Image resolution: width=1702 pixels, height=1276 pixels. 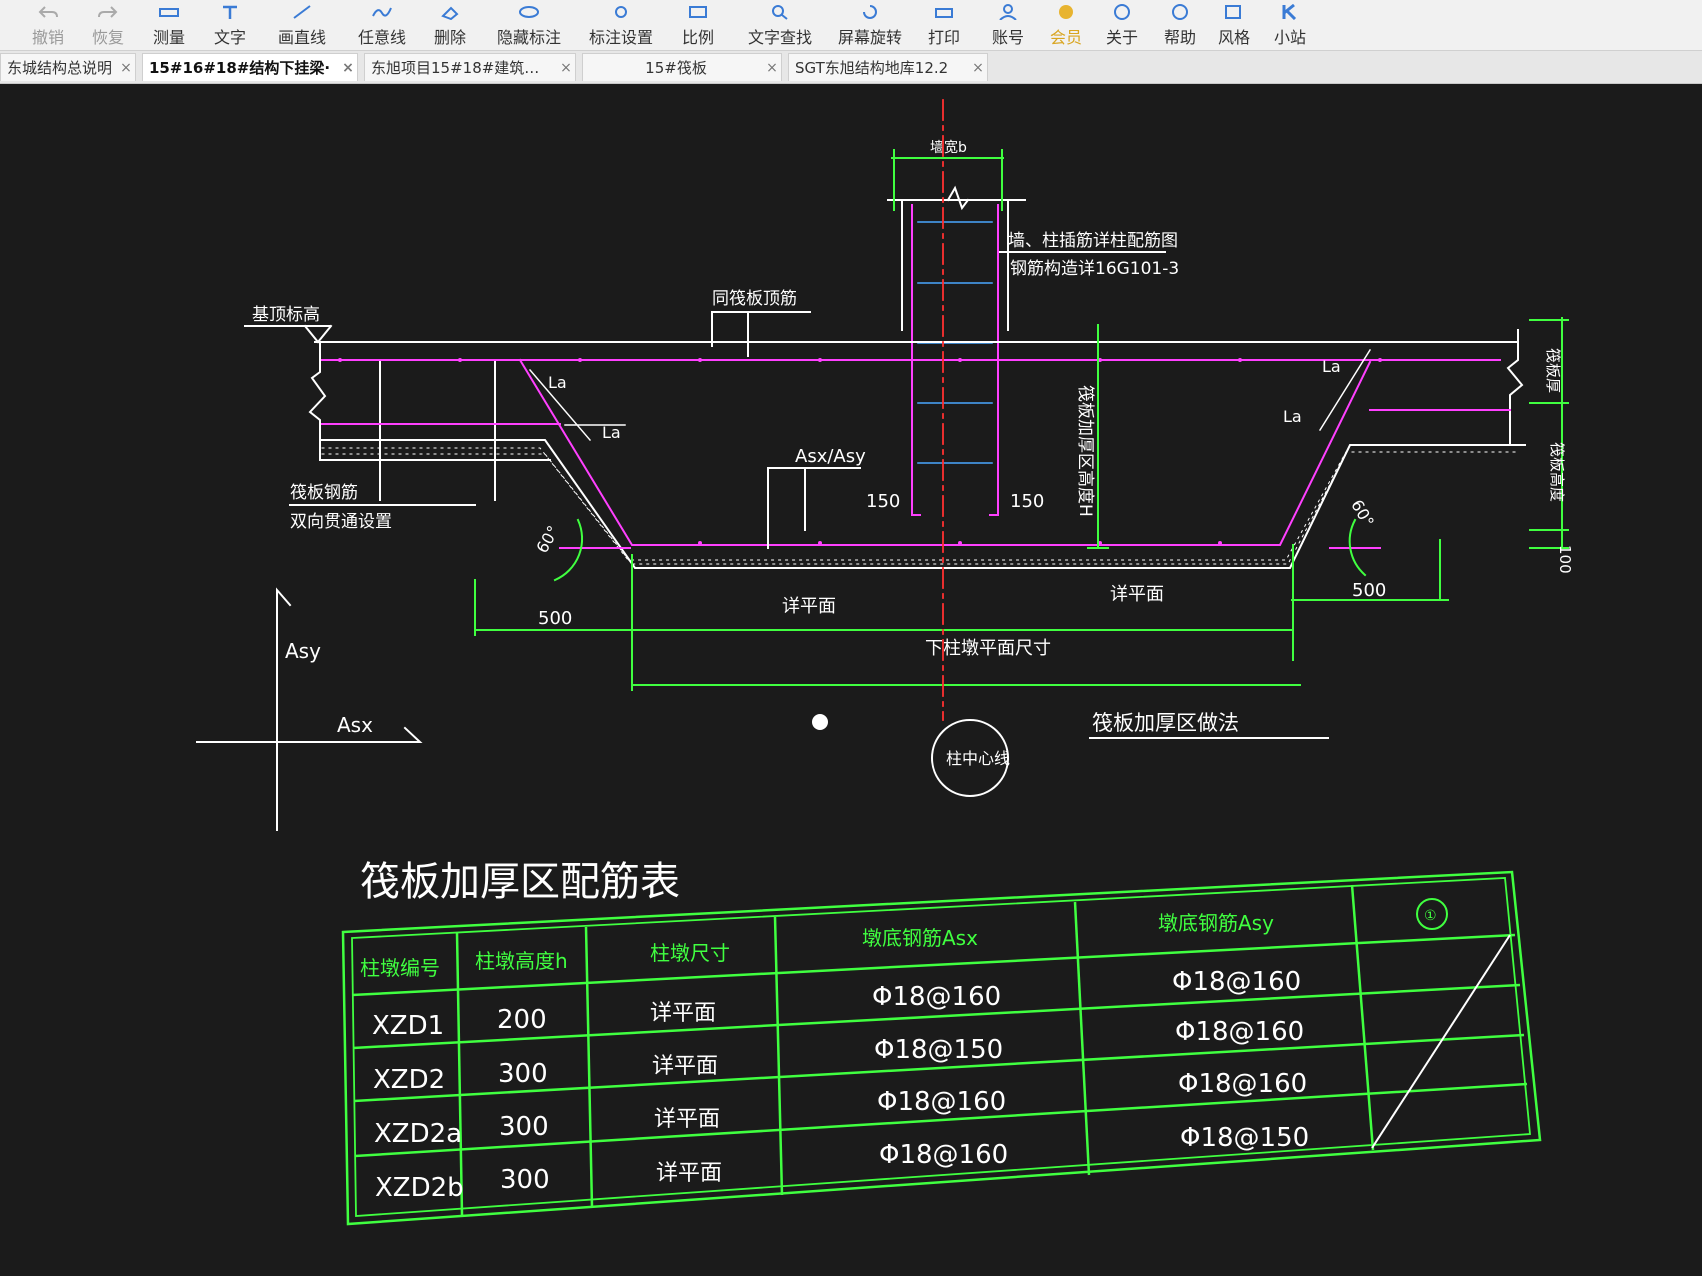 I want to click on axis-asx-label: Asx, so click(x=355, y=725).